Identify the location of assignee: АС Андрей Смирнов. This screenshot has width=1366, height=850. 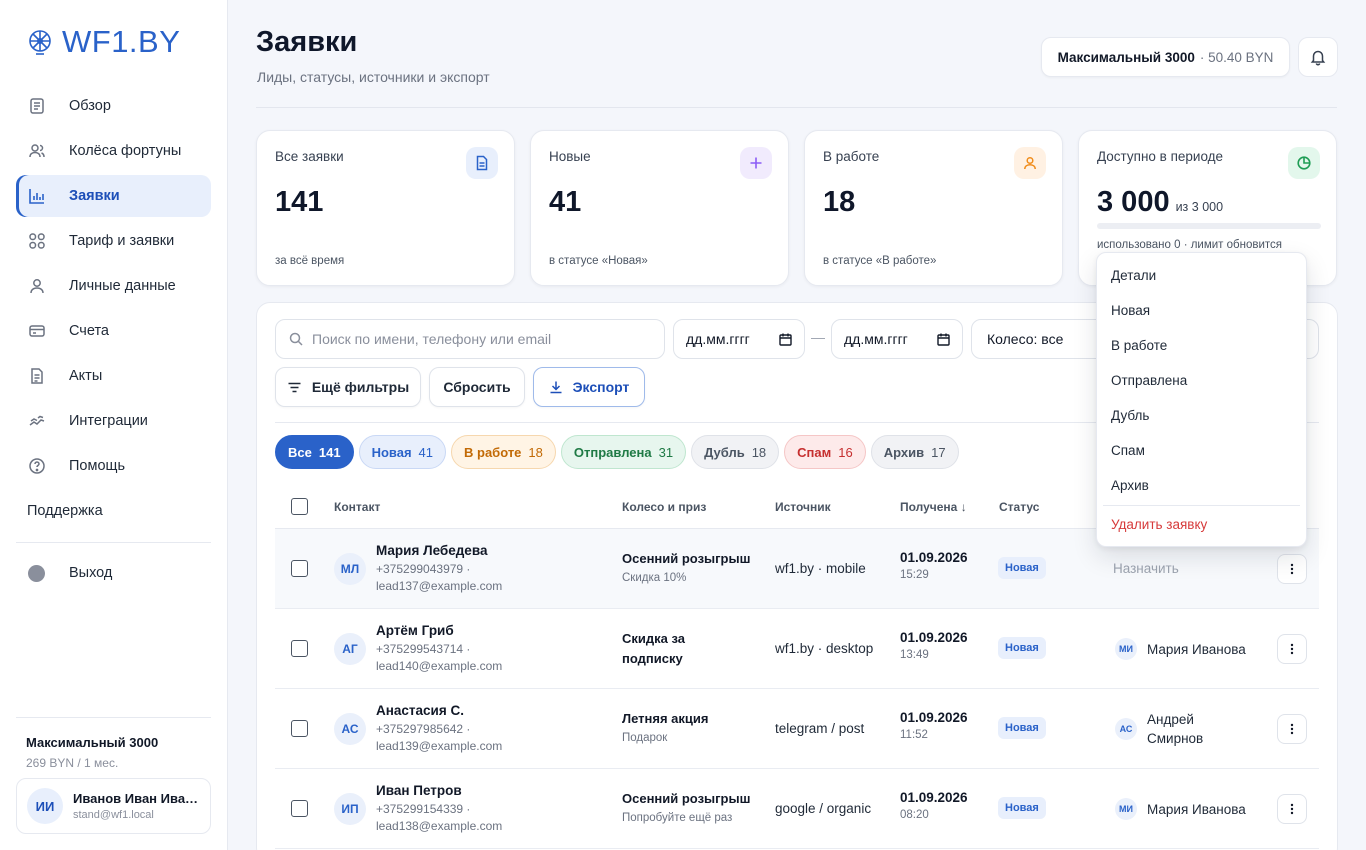
(1166, 729).